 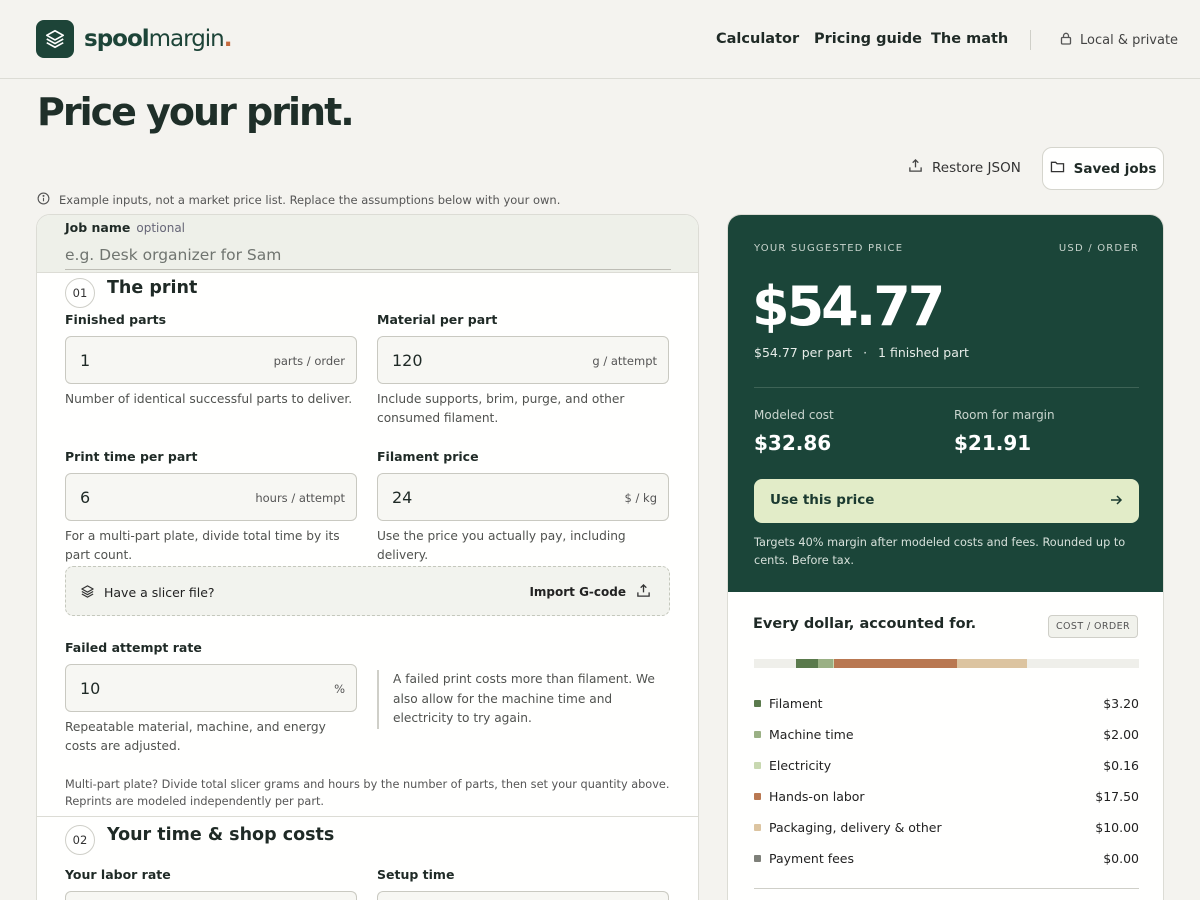 I want to click on job-name-label: Job name optional, so click(x=125, y=227).